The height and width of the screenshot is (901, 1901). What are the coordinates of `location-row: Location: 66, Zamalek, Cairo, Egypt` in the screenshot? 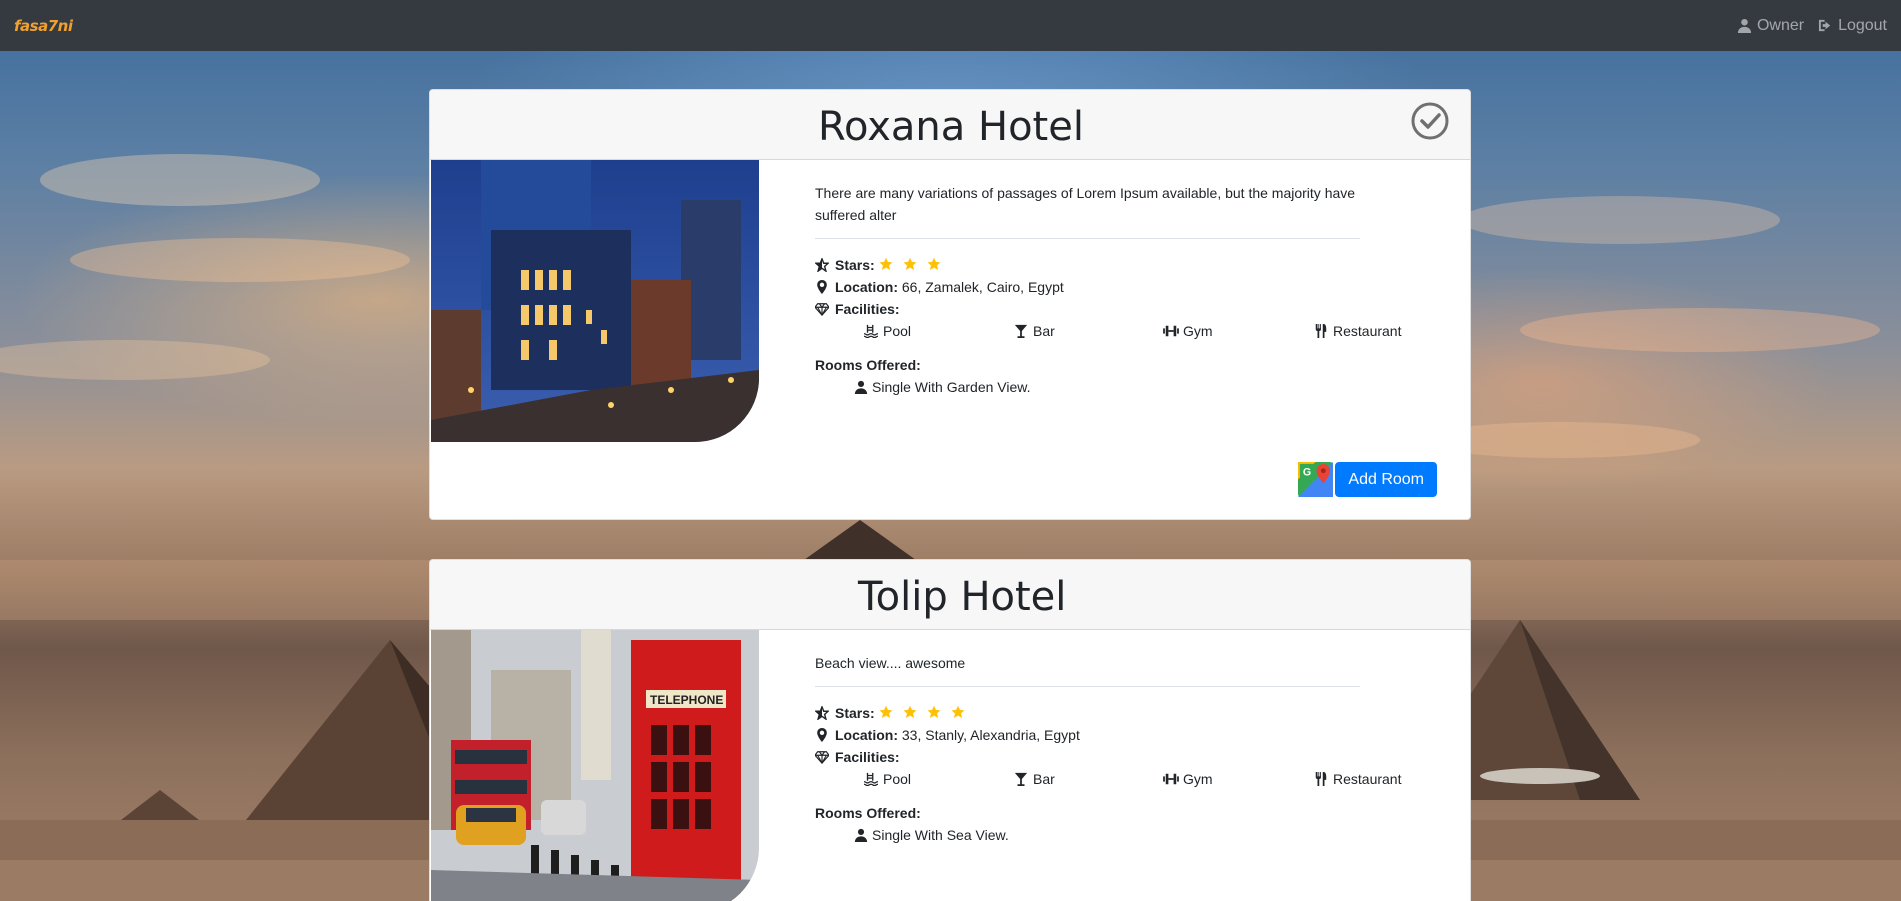 It's located at (1115, 287).